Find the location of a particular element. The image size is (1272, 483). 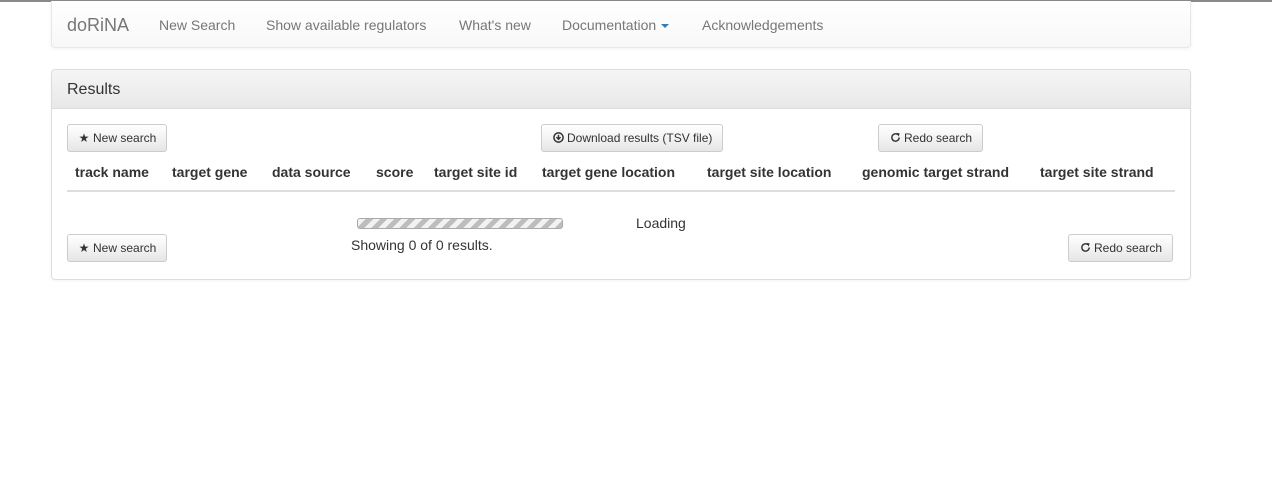

download-results-button: Download results (TSV file) is located at coordinates (632, 138).